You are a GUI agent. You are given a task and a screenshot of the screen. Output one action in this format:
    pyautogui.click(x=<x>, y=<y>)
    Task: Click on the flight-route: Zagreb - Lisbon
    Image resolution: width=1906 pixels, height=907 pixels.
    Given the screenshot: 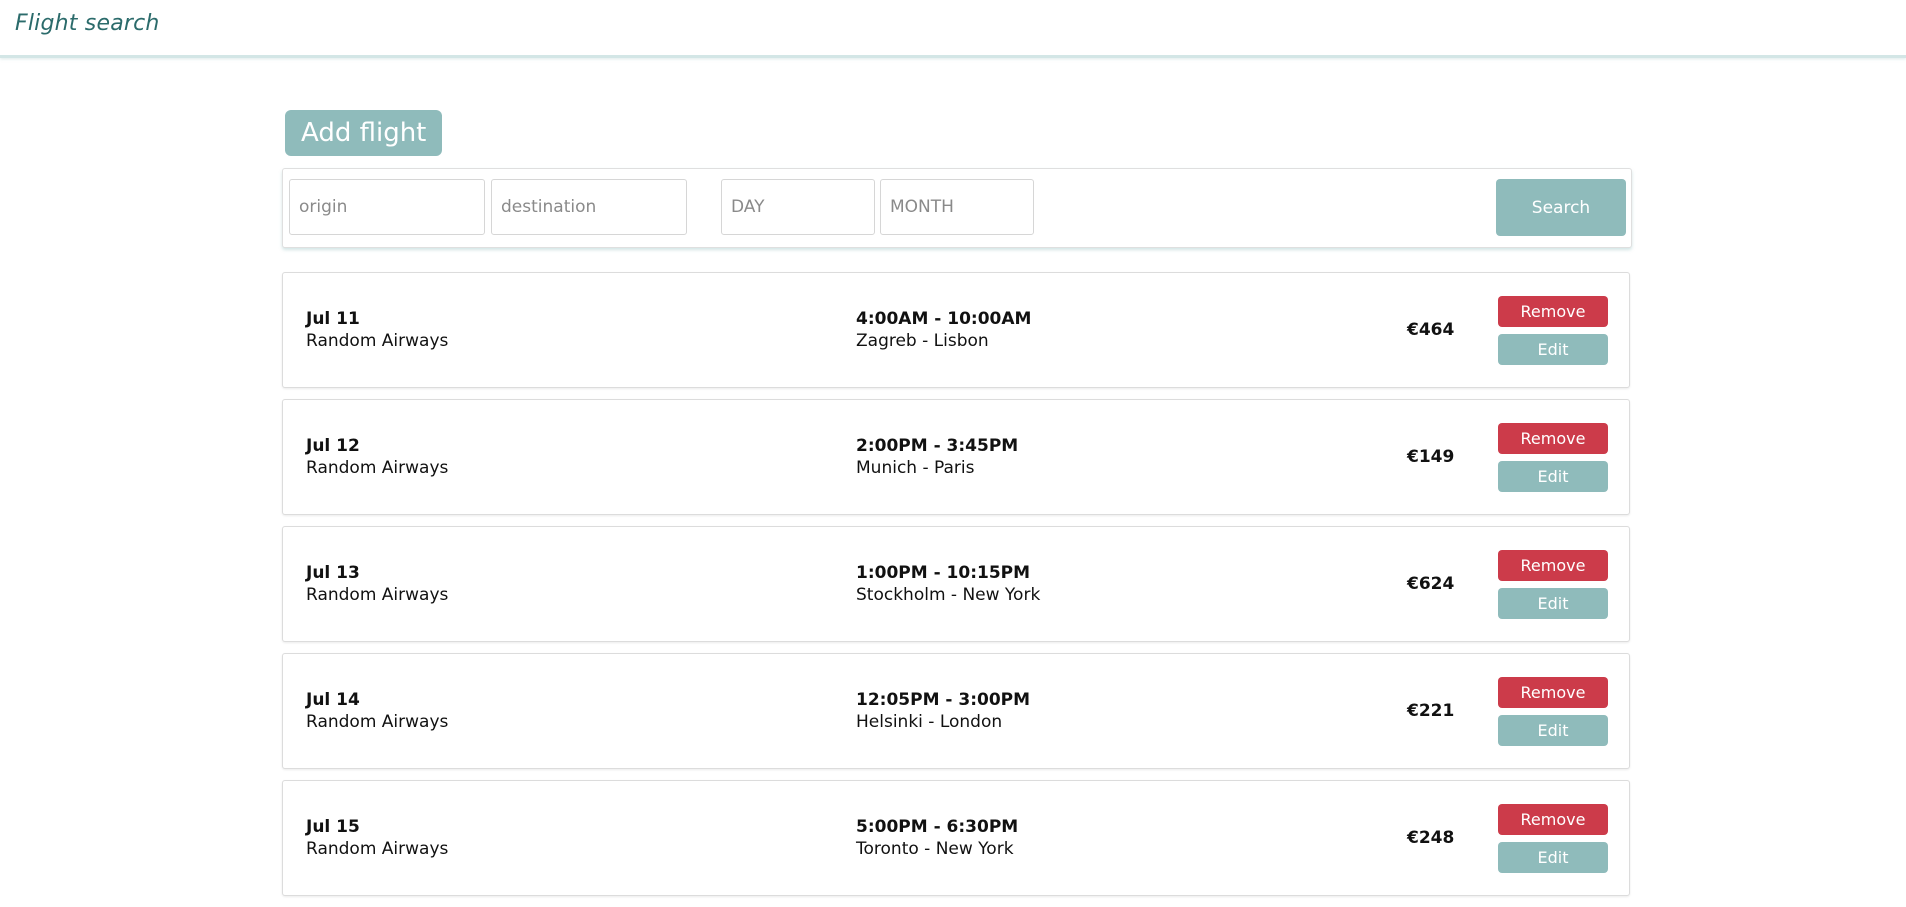 What is the action you would take?
    pyautogui.click(x=922, y=341)
    